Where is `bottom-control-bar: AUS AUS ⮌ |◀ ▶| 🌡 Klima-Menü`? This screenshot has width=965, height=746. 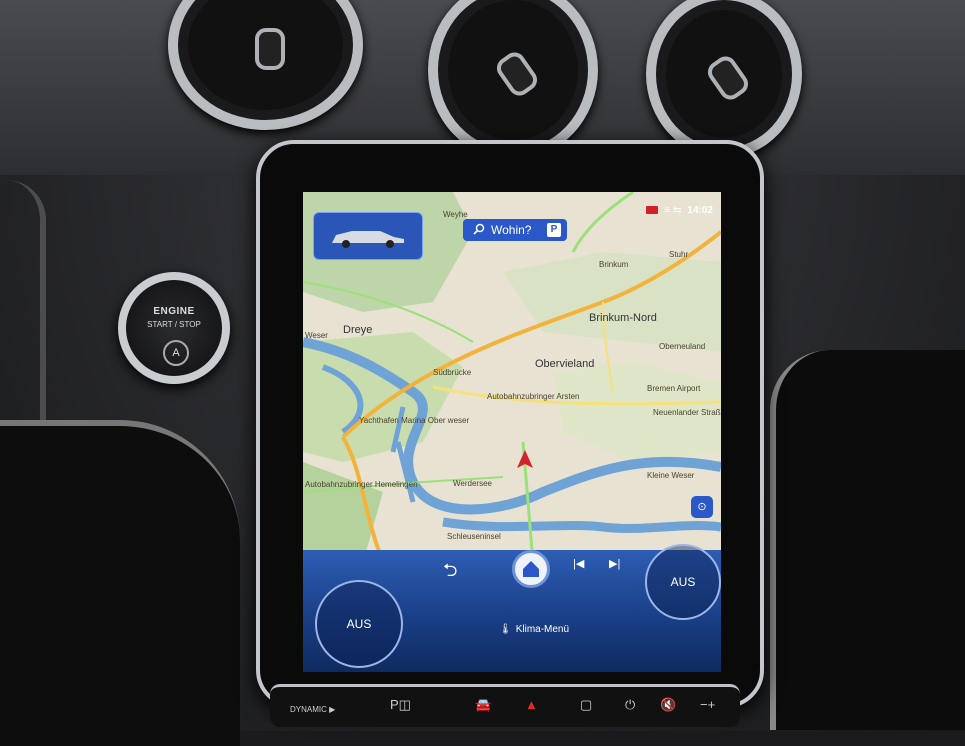 bottom-control-bar: AUS AUS ⮌ |◀ ▶| 🌡 Klima-Menü is located at coordinates (512, 608).